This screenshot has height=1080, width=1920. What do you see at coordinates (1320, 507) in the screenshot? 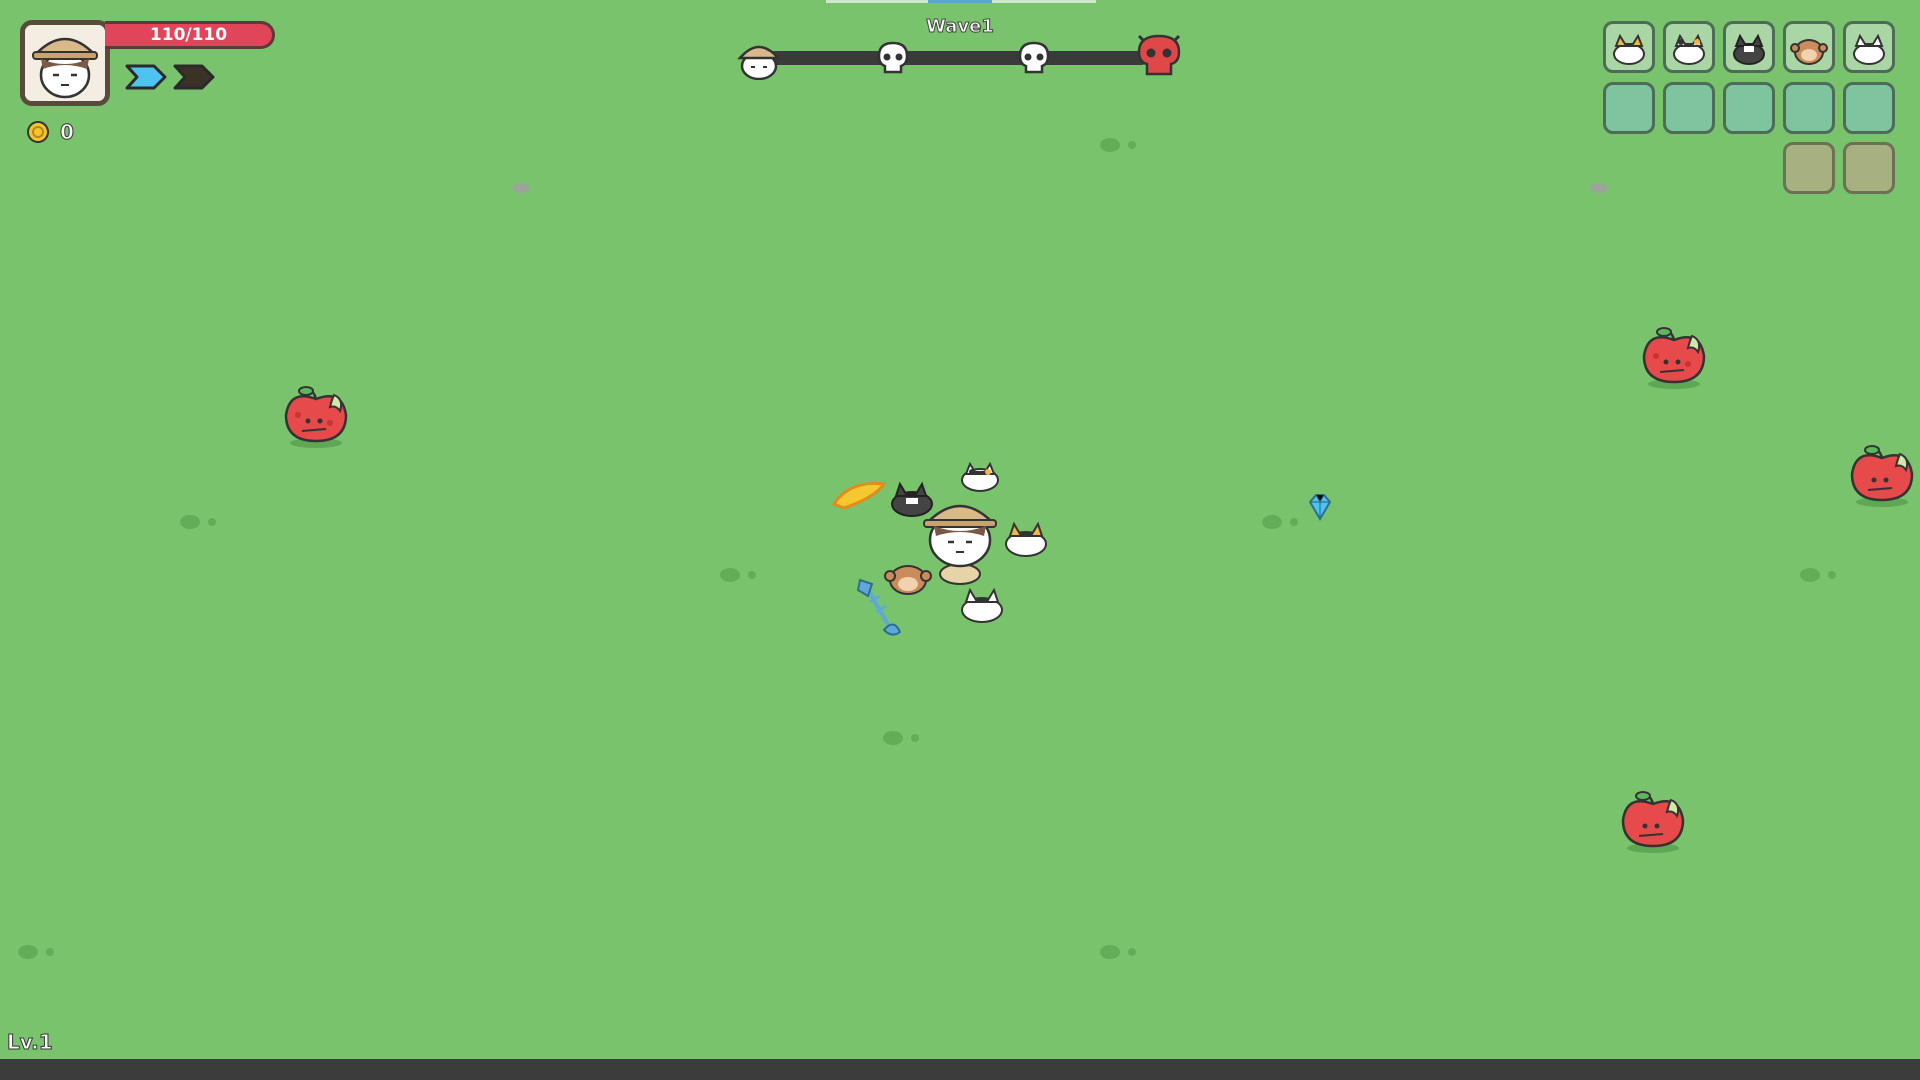
I see `blue-gem-icon` at bounding box center [1320, 507].